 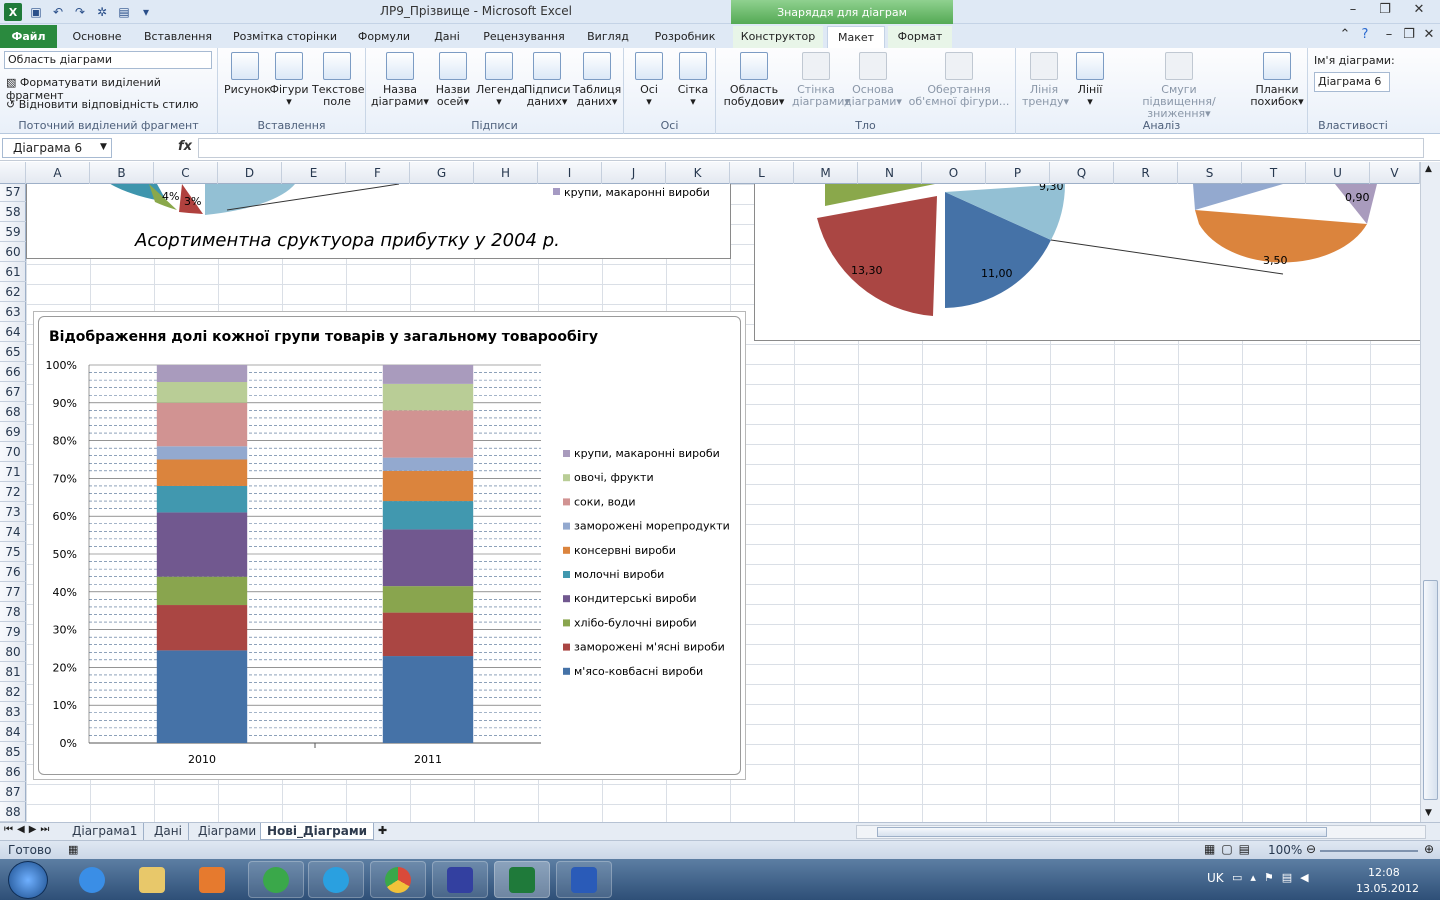 What do you see at coordinates (1102, 832) in the screenshot?
I see `horizontal-scroll-thumb` at bounding box center [1102, 832].